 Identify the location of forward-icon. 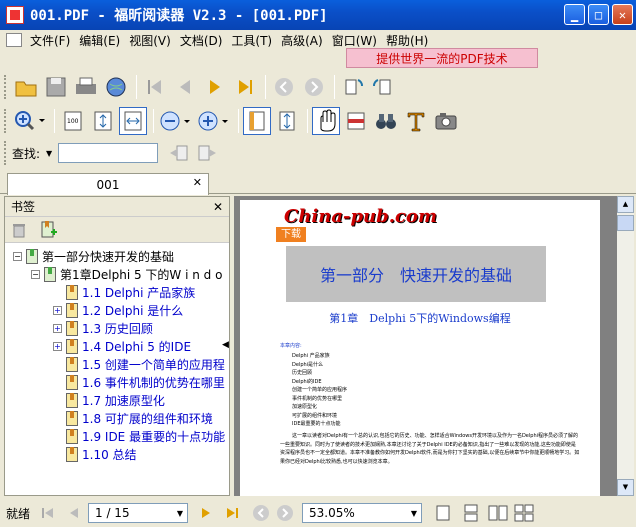
(314, 87).